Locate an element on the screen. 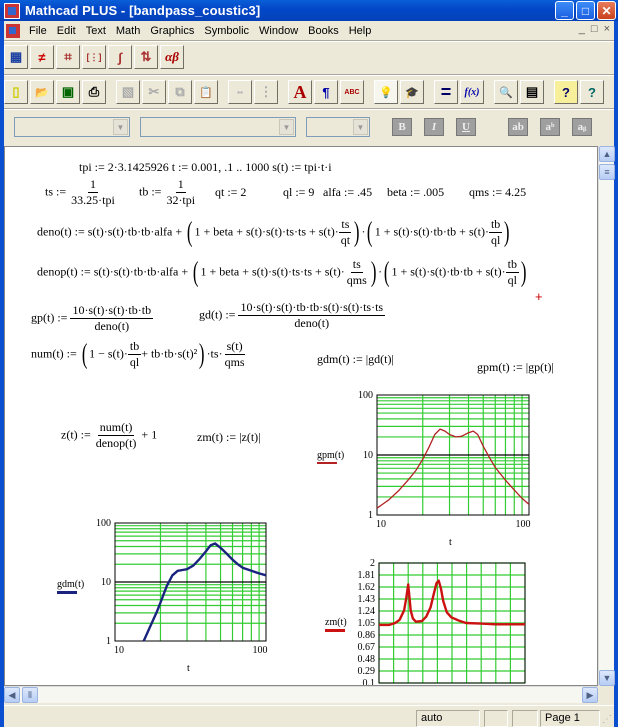 The height and width of the screenshot is (727, 618). align-across-icon: ▪▪ is located at coordinates (240, 92).